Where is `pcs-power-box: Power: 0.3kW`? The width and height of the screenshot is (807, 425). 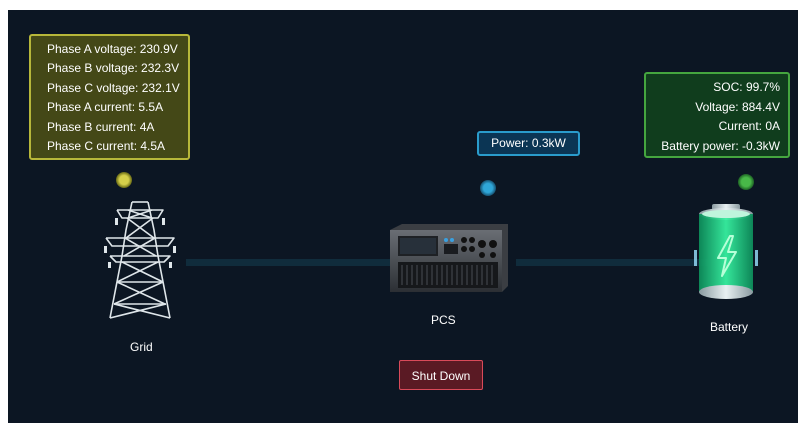 pcs-power-box: Power: 0.3kW is located at coordinates (528, 143).